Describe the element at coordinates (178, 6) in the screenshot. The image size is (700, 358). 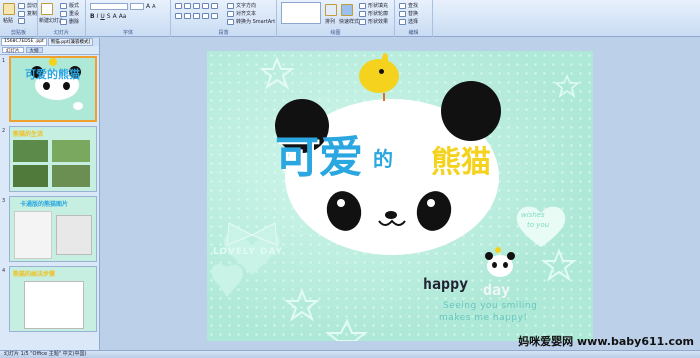
I see `bullets-icon` at that location.